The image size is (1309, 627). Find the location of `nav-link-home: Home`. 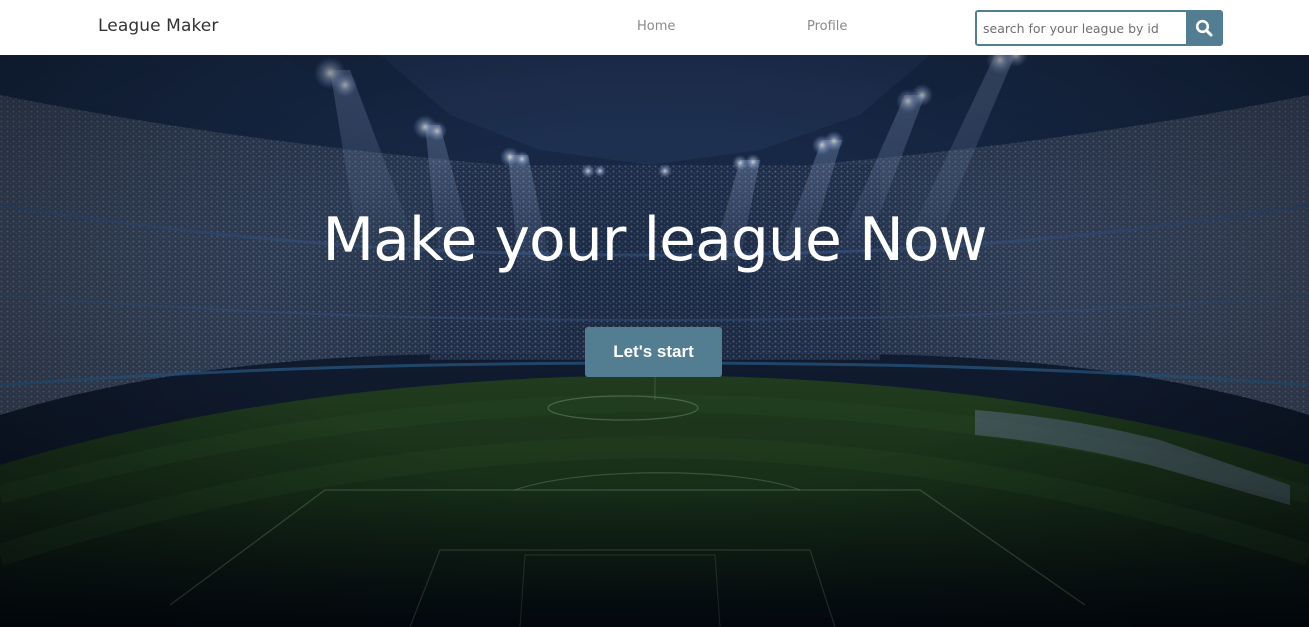

nav-link-home: Home is located at coordinates (656, 26).